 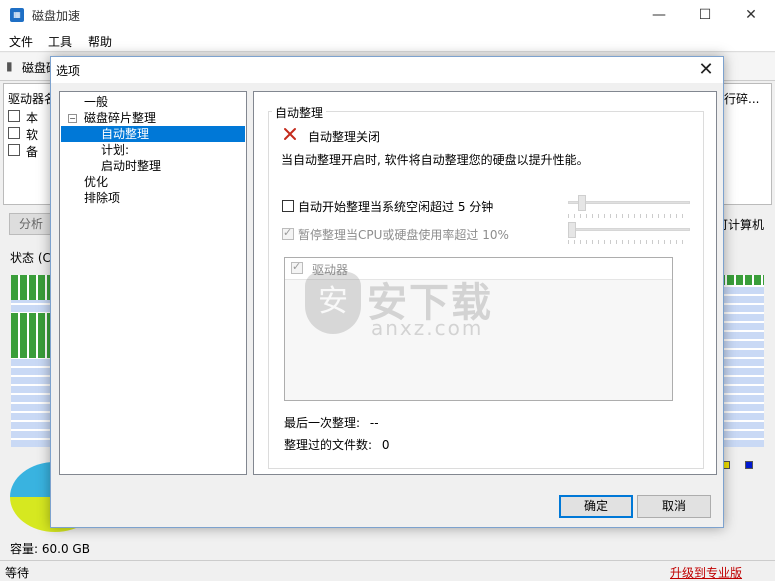 What do you see at coordinates (96, 182) in the screenshot?
I see `tree-item-optimize: 优化` at bounding box center [96, 182].